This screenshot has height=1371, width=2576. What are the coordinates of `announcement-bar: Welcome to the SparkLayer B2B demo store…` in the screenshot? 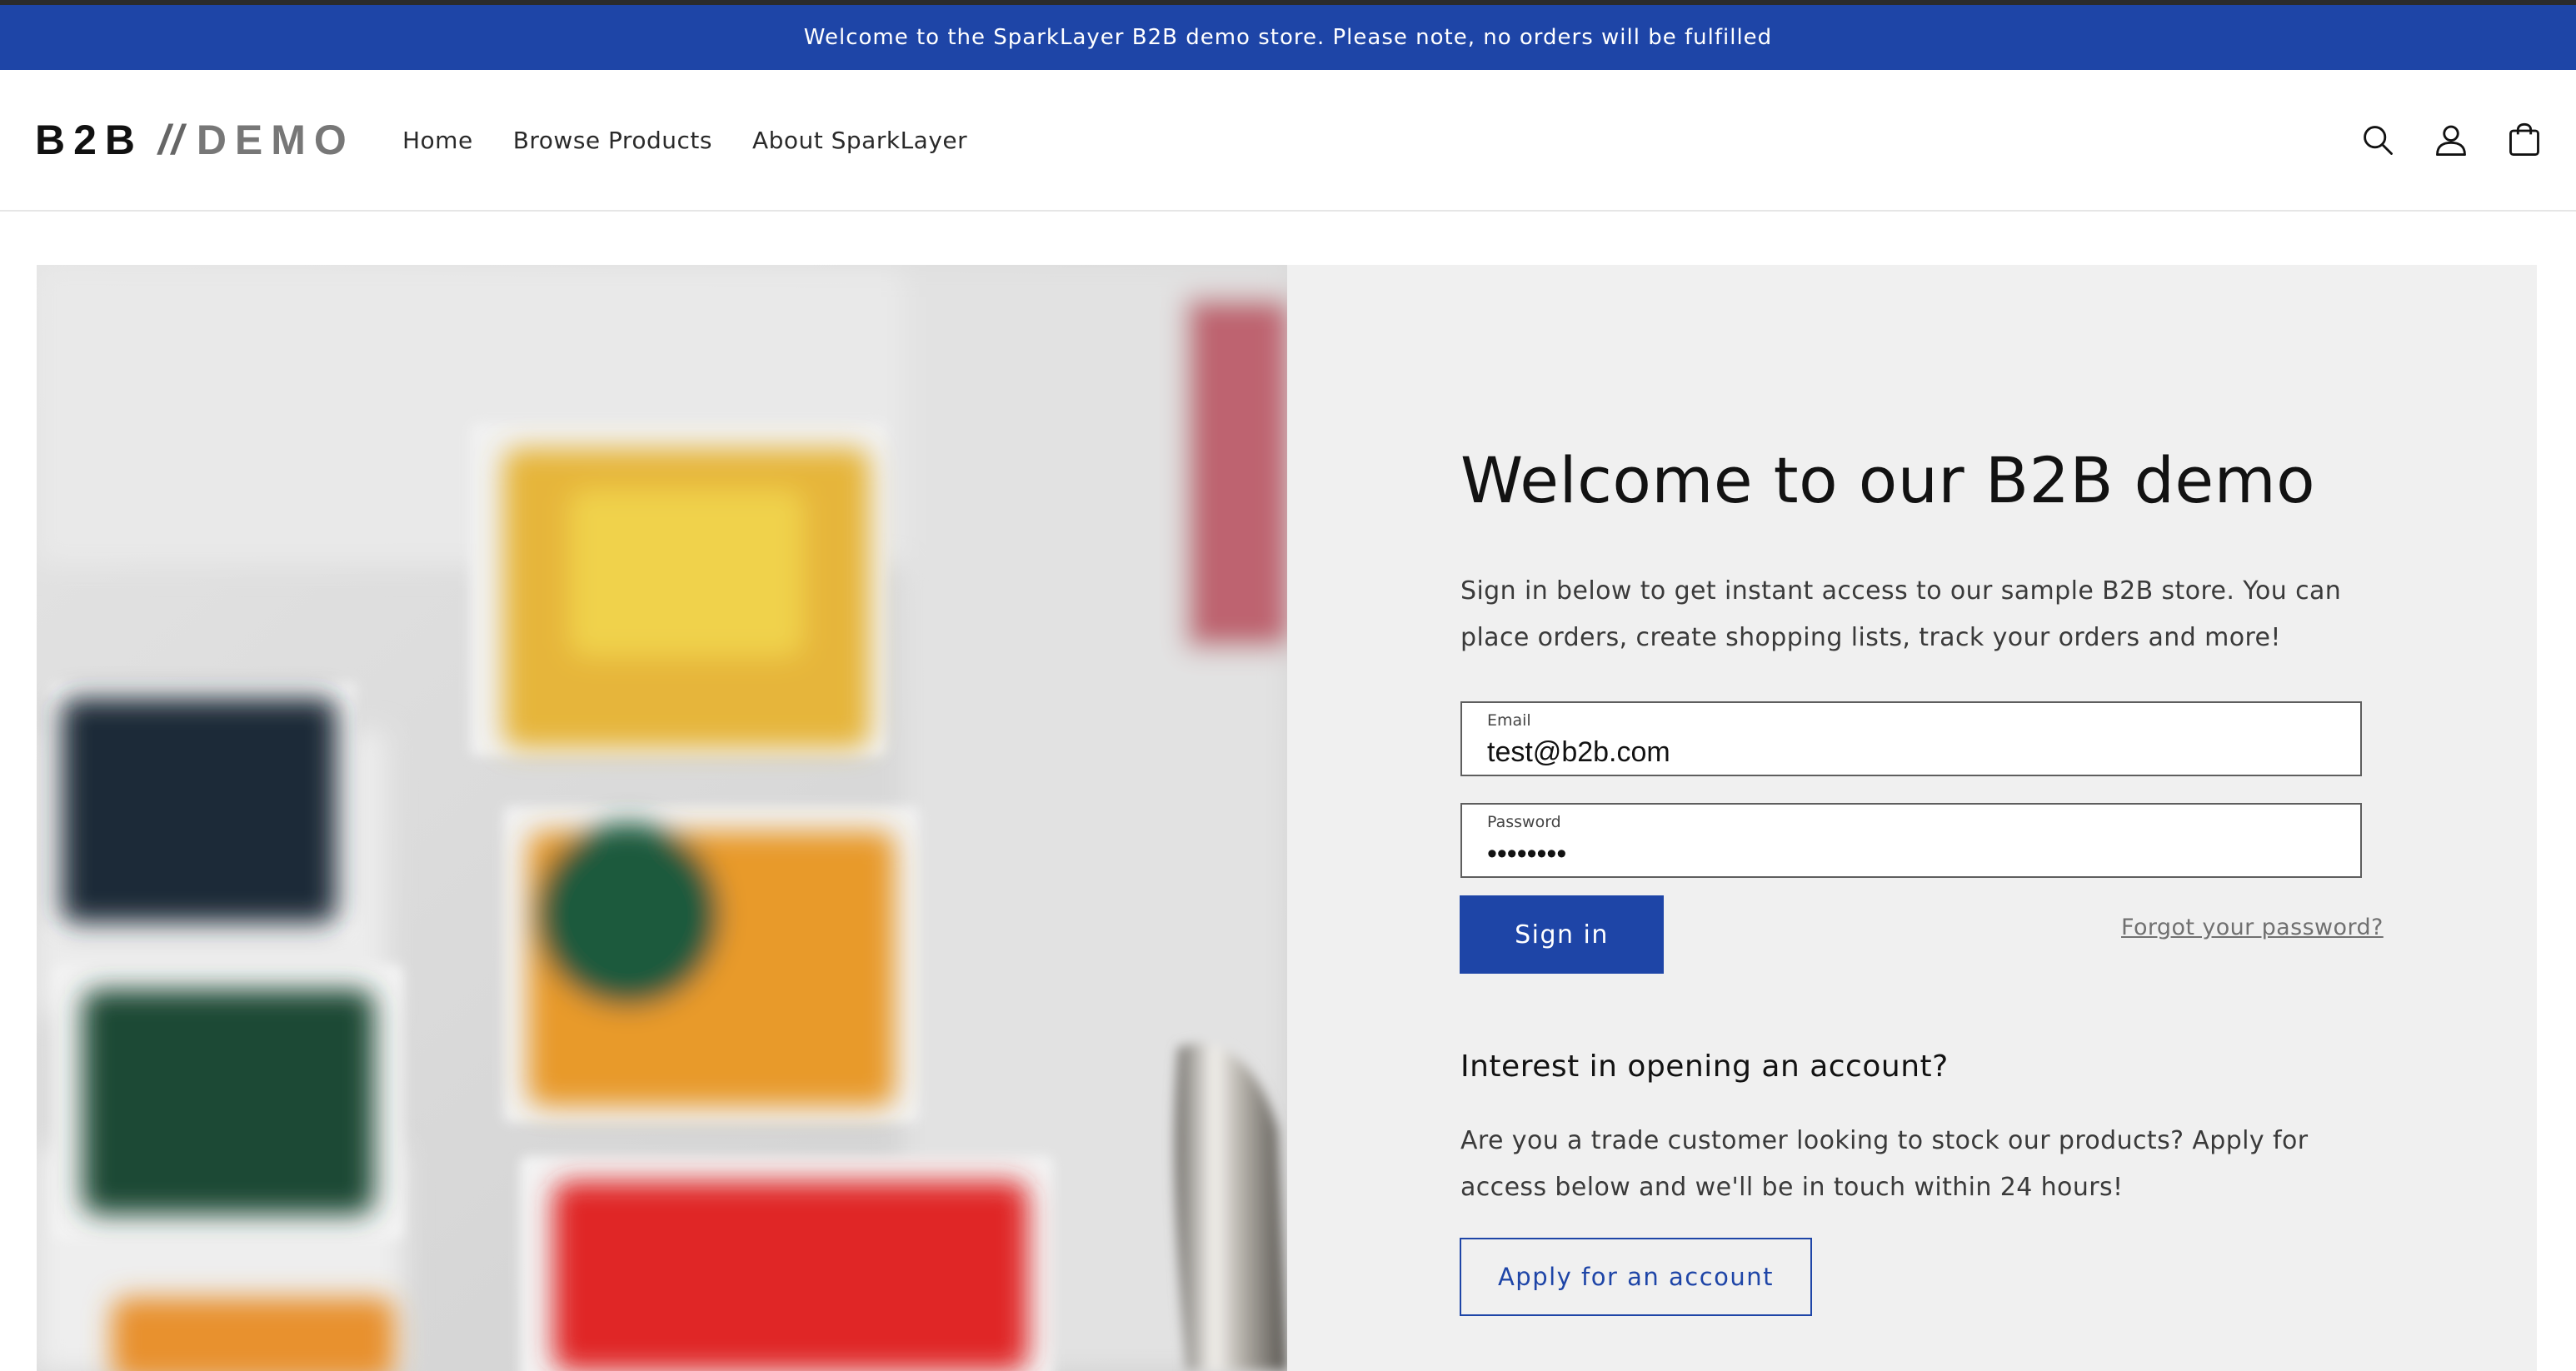 It's located at (1288, 37).